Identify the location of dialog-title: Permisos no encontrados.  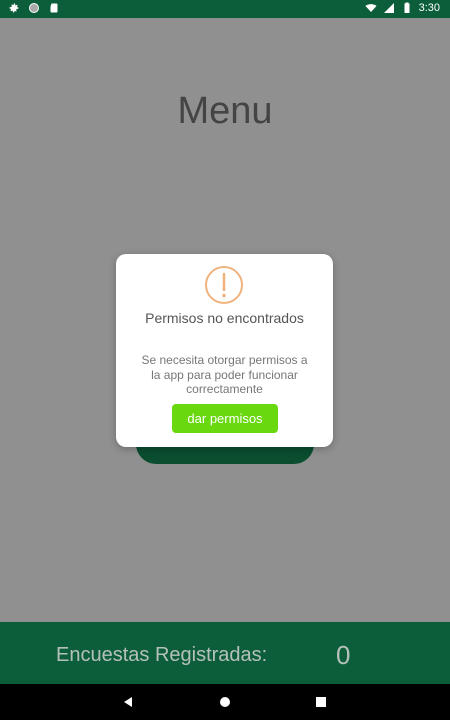
(224, 318).